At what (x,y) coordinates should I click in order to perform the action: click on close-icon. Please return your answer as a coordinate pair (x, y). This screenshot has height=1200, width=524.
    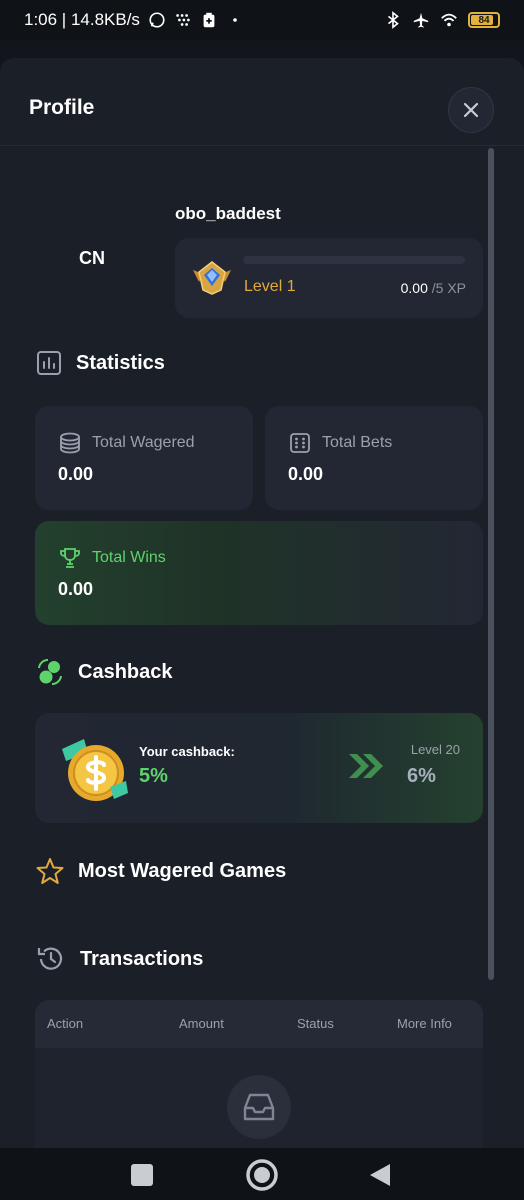
    Looking at the image, I should click on (471, 110).